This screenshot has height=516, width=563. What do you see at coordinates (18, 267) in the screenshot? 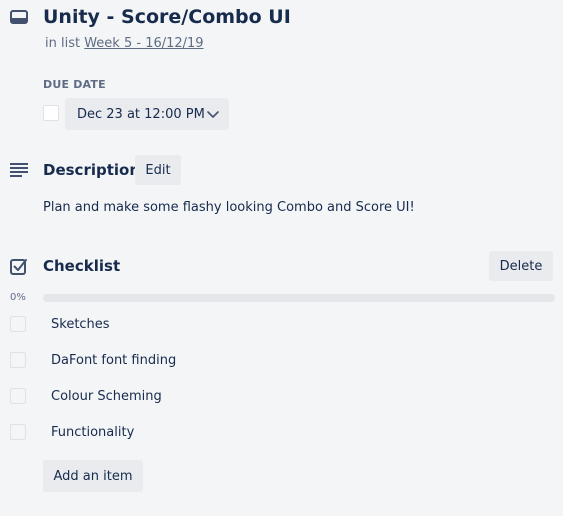
I see `checklist-icon` at bounding box center [18, 267].